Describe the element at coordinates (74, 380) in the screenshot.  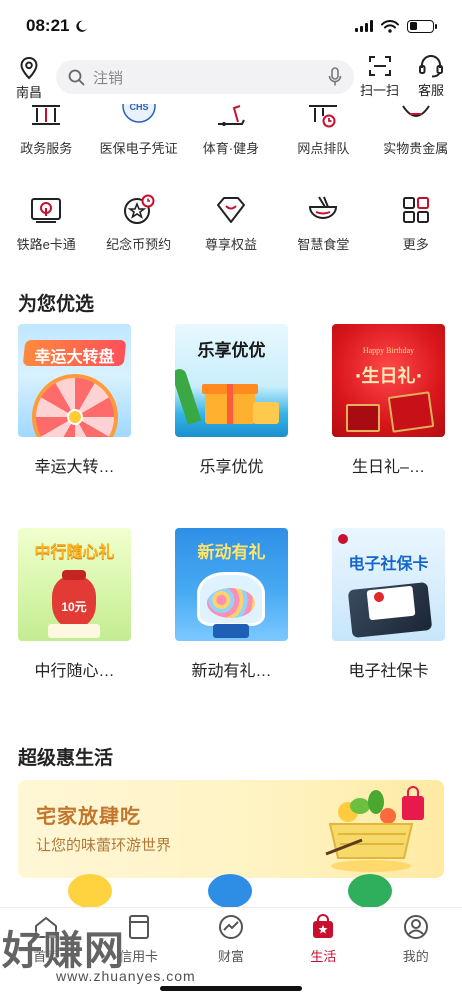
I see `lucky-wheel-image: 幸运大转盘` at that location.